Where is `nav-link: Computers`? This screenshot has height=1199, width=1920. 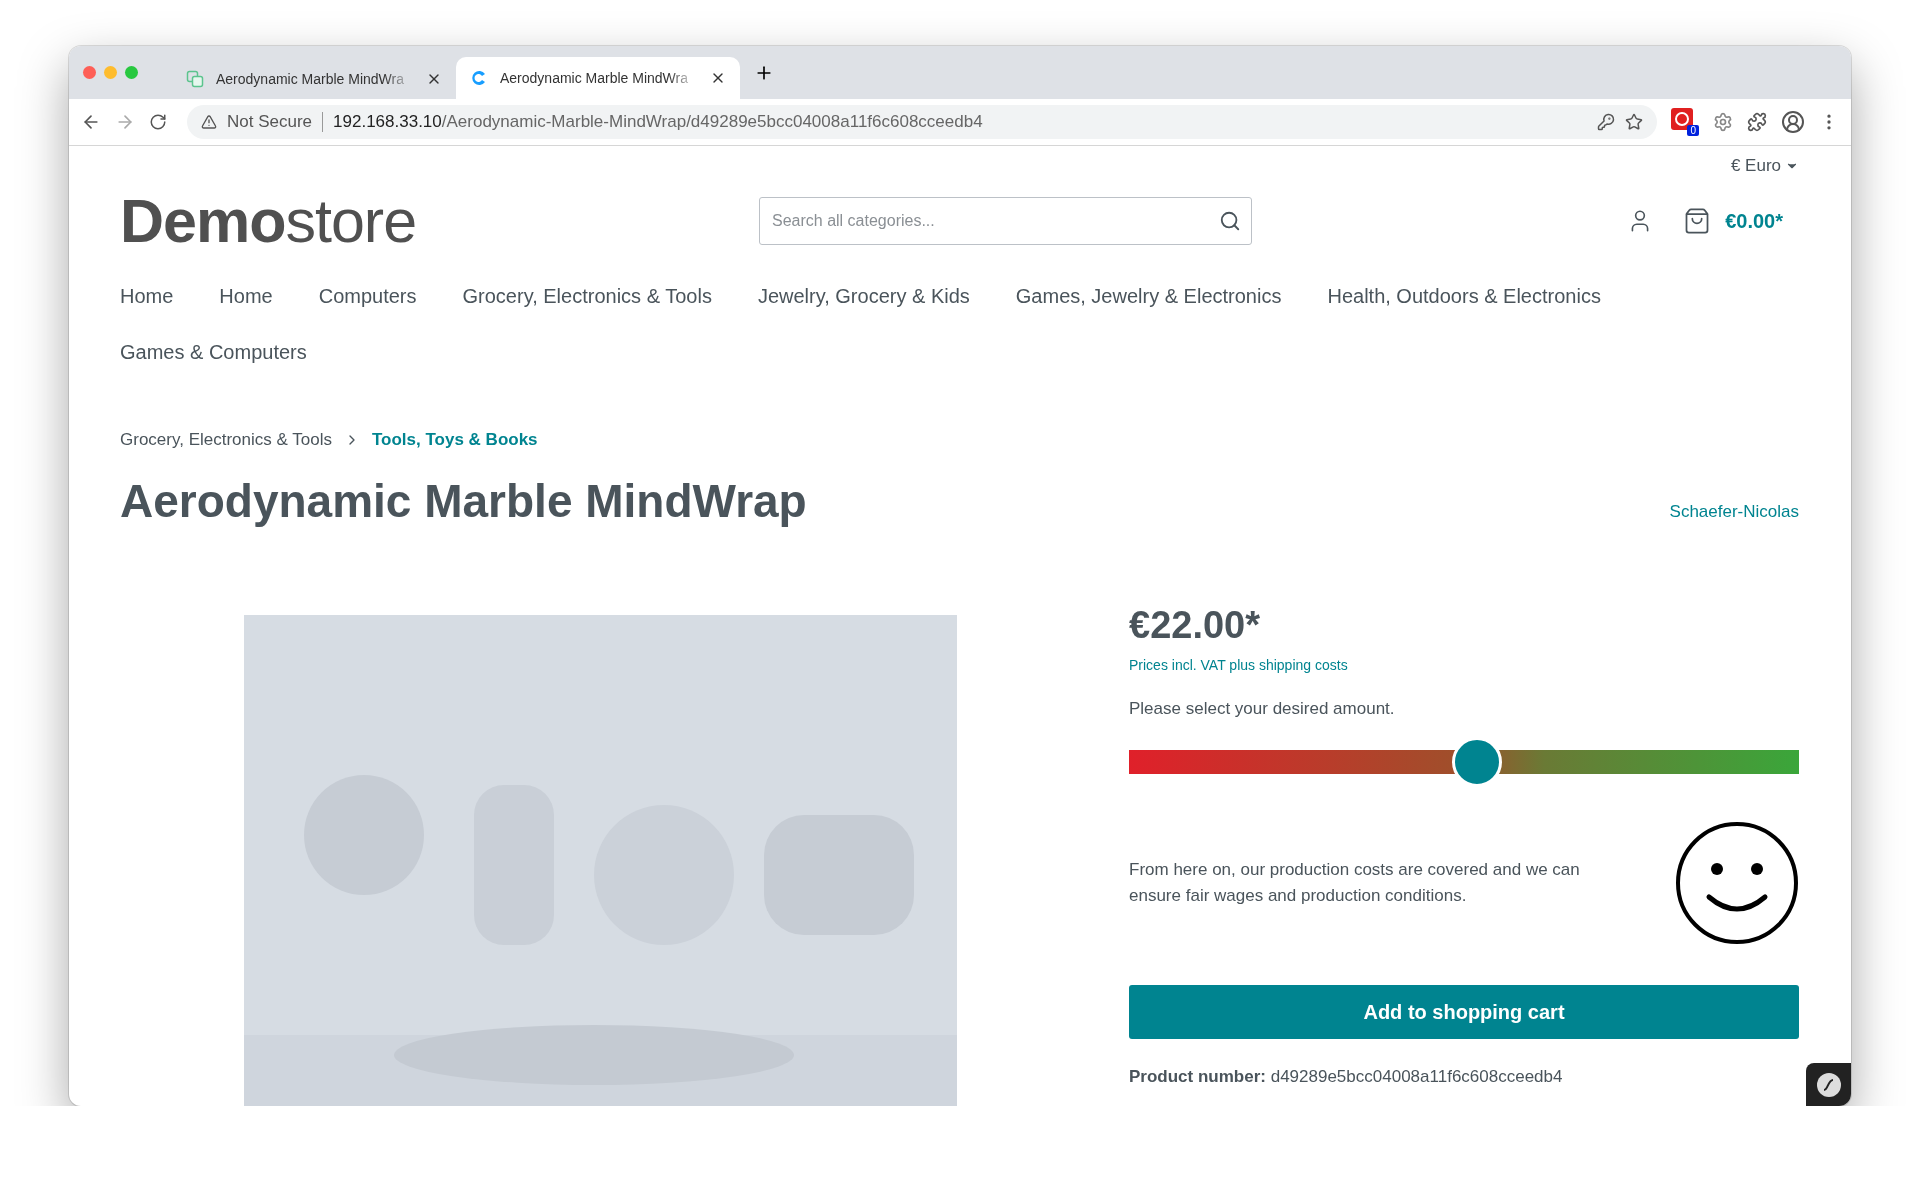 nav-link: Computers is located at coordinates (367, 296).